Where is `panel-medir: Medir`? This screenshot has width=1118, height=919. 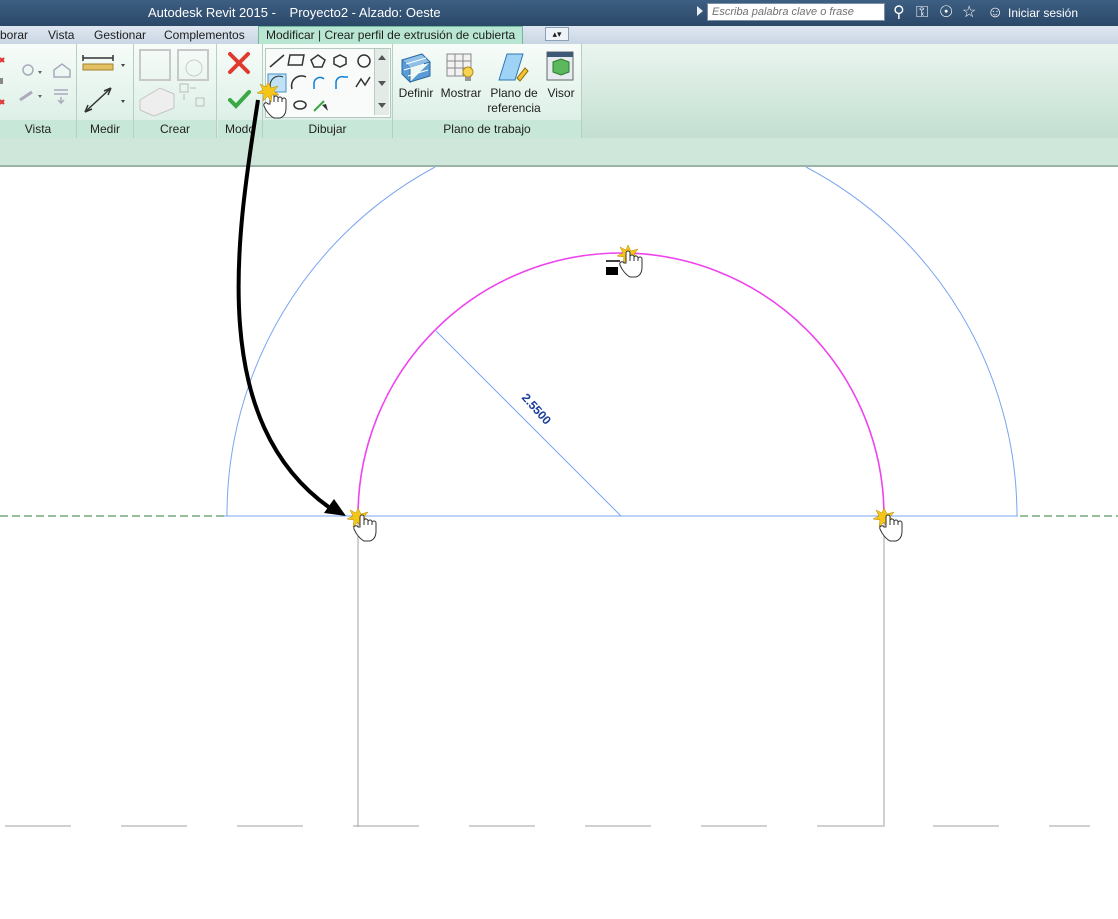 panel-medir: Medir is located at coordinates (105, 91).